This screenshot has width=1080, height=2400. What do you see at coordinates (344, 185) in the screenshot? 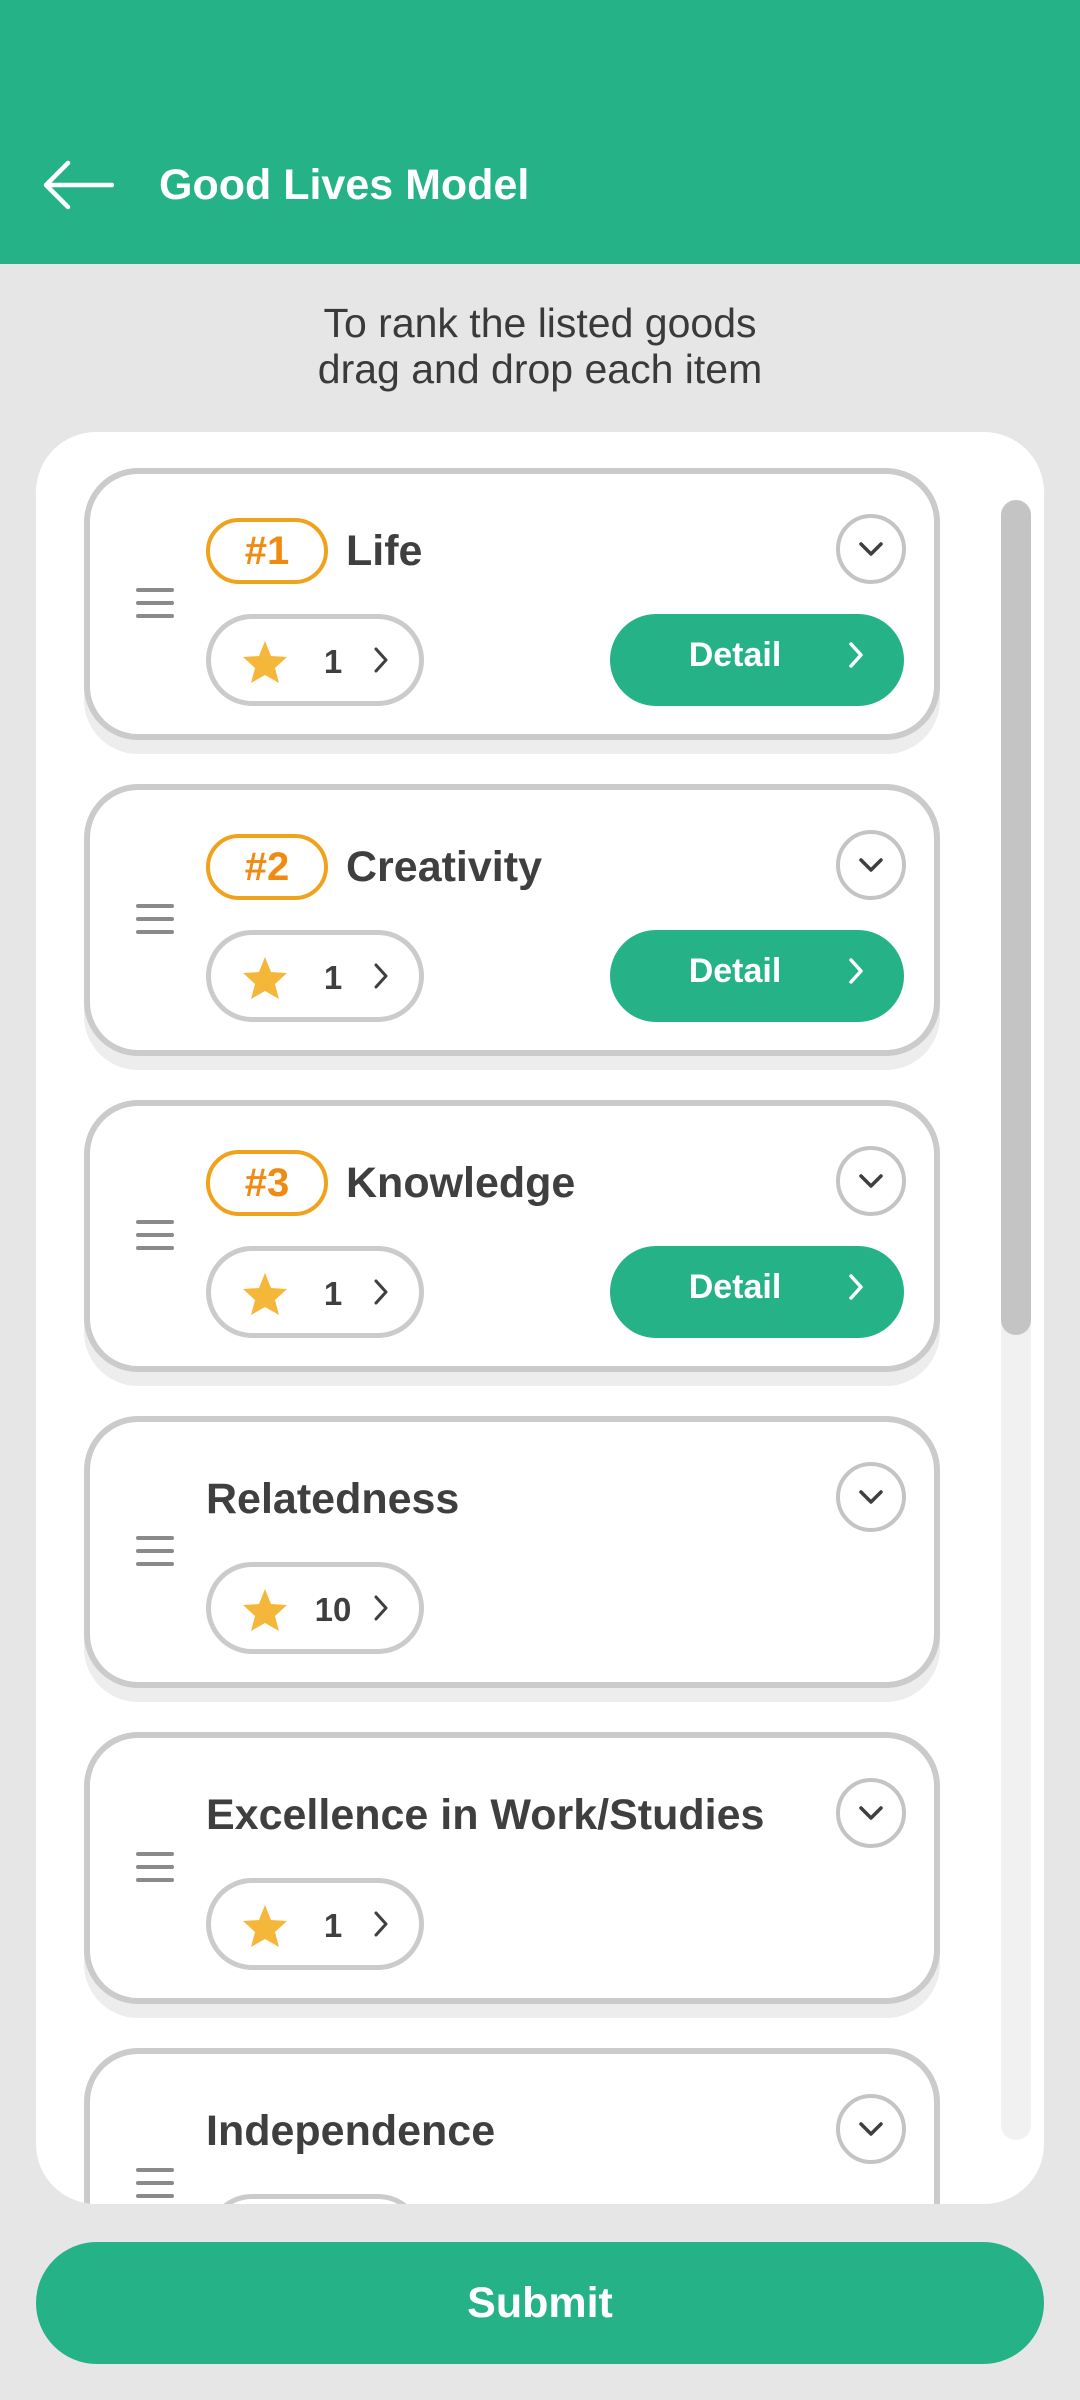
I see `page-title: Good Lives Model` at bounding box center [344, 185].